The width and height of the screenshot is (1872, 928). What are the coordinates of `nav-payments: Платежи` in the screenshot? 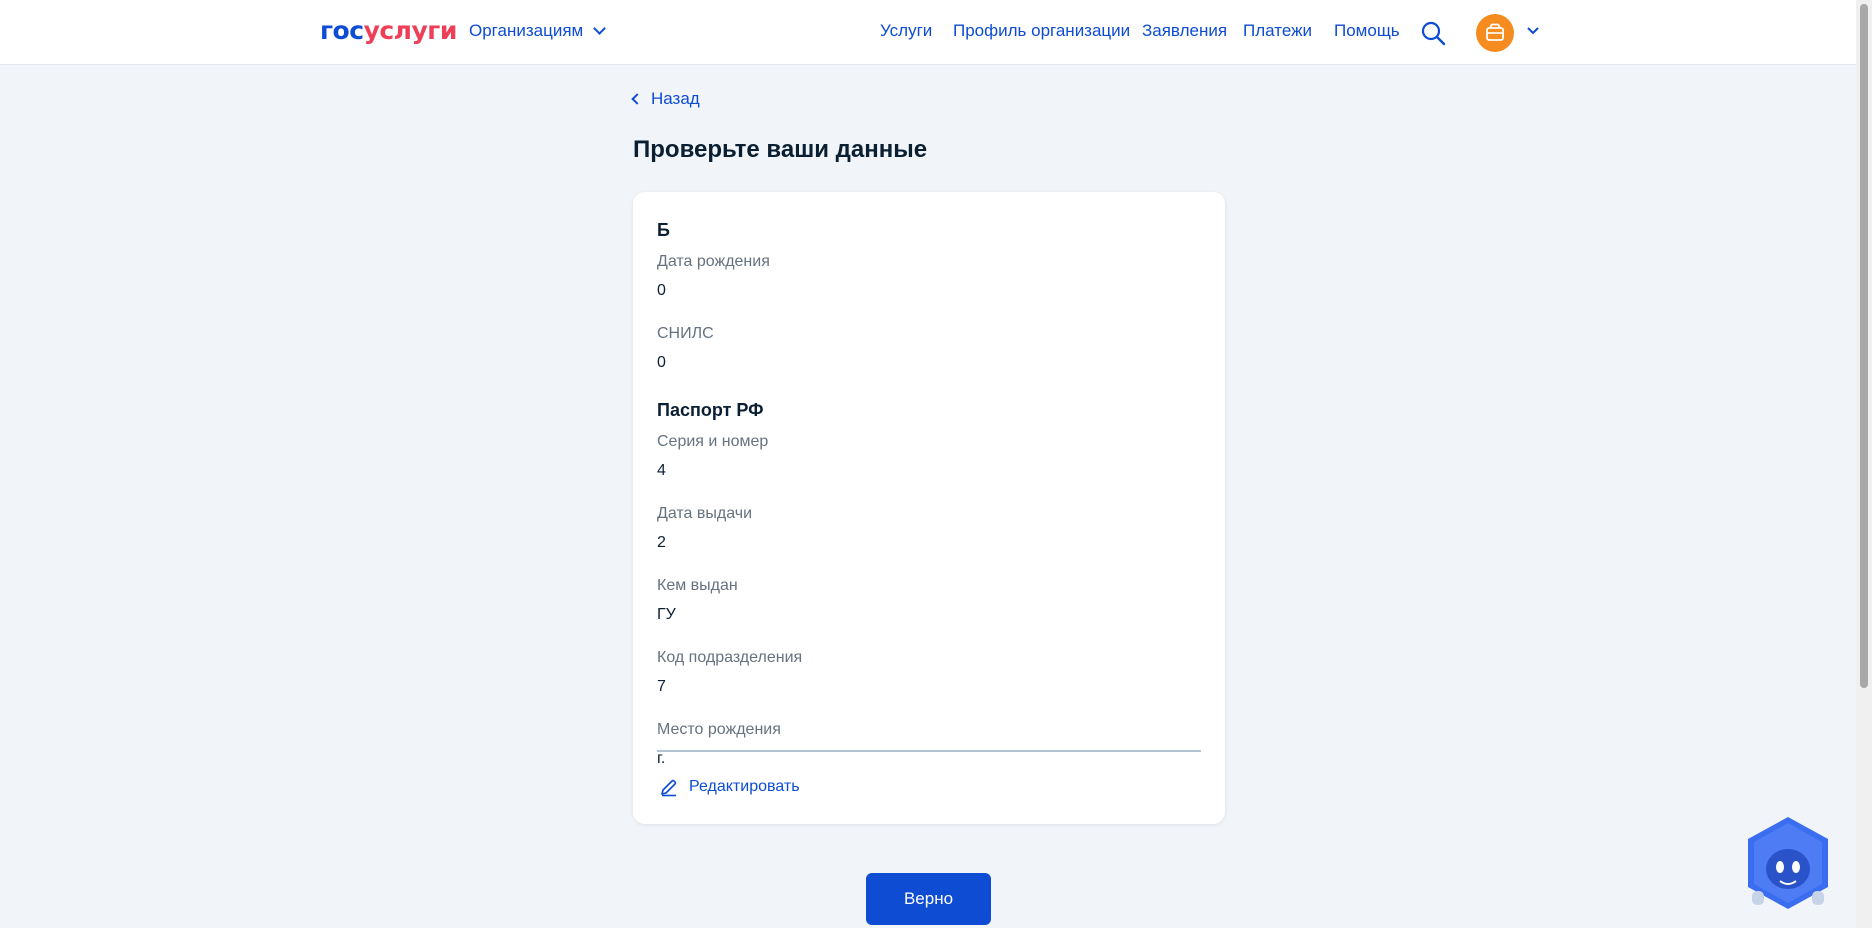 It's located at (1277, 31).